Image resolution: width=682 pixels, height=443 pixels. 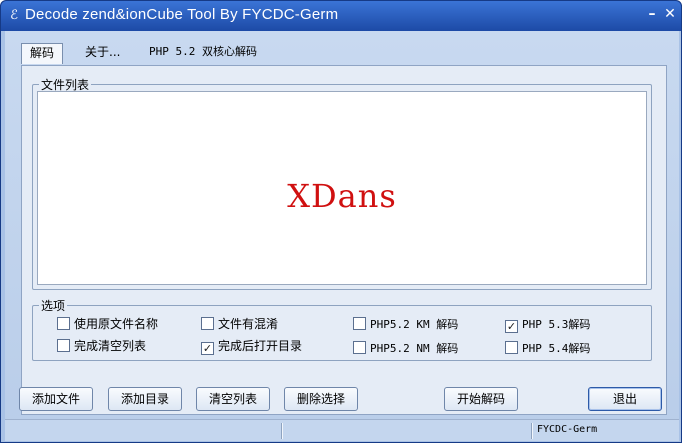 What do you see at coordinates (556, 348) in the screenshot?
I see `option-label: PHP 5.4解码` at bounding box center [556, 348].